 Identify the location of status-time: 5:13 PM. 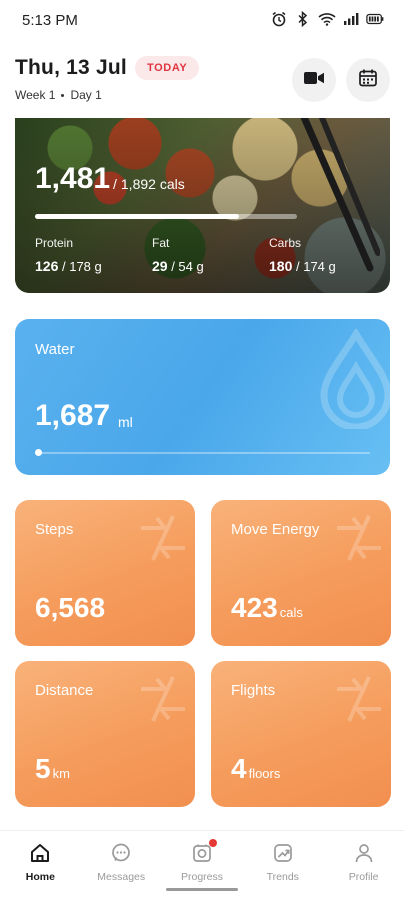
(50, 20).